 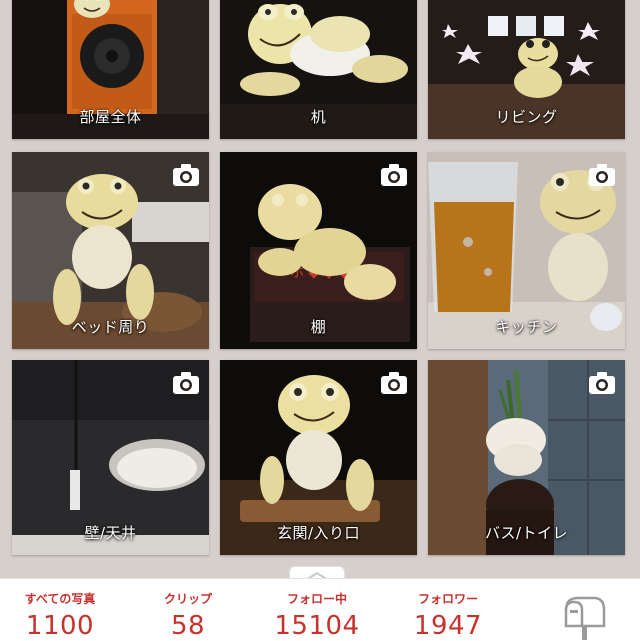 I want to click on stat-value: 58, so click(x=188, y=626).